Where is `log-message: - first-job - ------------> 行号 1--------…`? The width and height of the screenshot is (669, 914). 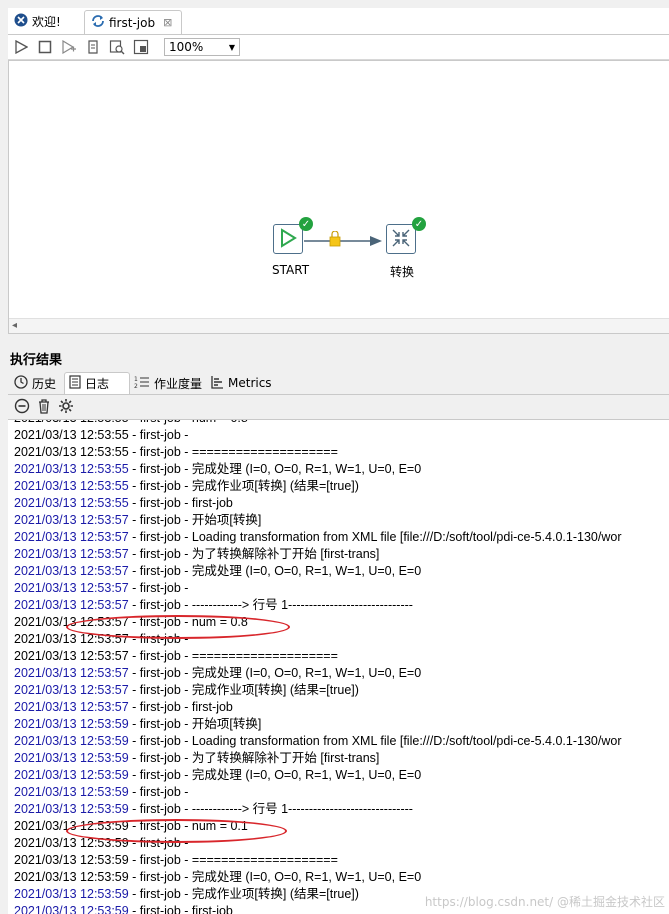 log-message: - first-job - ------------> 行号 1--------… is located at coordinates (270, 809).